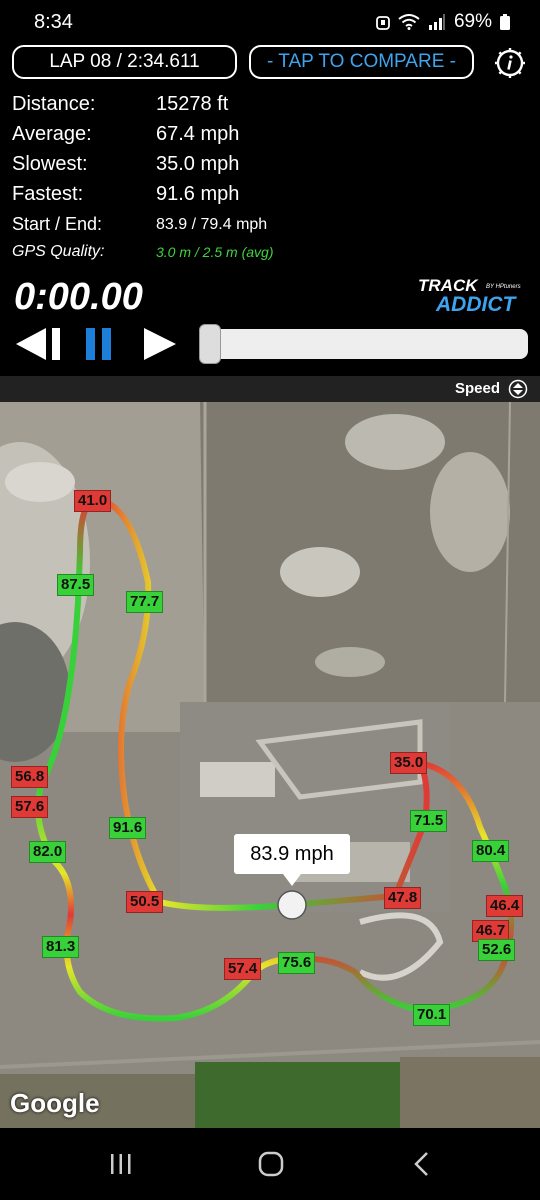  I want to click on recent-apps-icon, so click(121, 1164).